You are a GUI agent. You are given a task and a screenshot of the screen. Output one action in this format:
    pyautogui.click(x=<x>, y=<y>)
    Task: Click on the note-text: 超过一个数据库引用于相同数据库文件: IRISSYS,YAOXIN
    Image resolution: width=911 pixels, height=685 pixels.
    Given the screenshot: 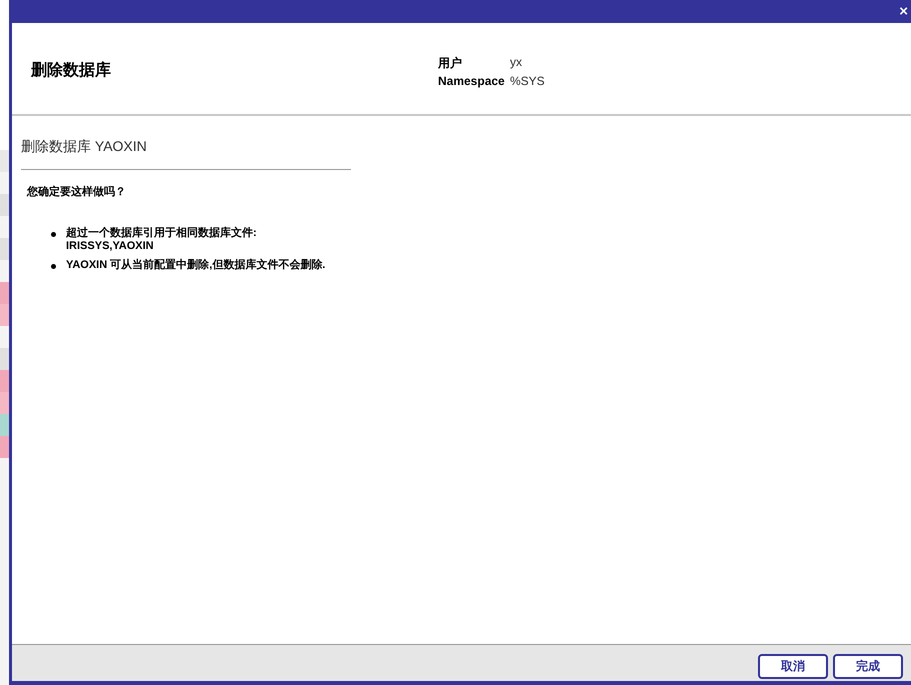 What is the action you would take?
    pyautogui.click(x=161, y=240)
    